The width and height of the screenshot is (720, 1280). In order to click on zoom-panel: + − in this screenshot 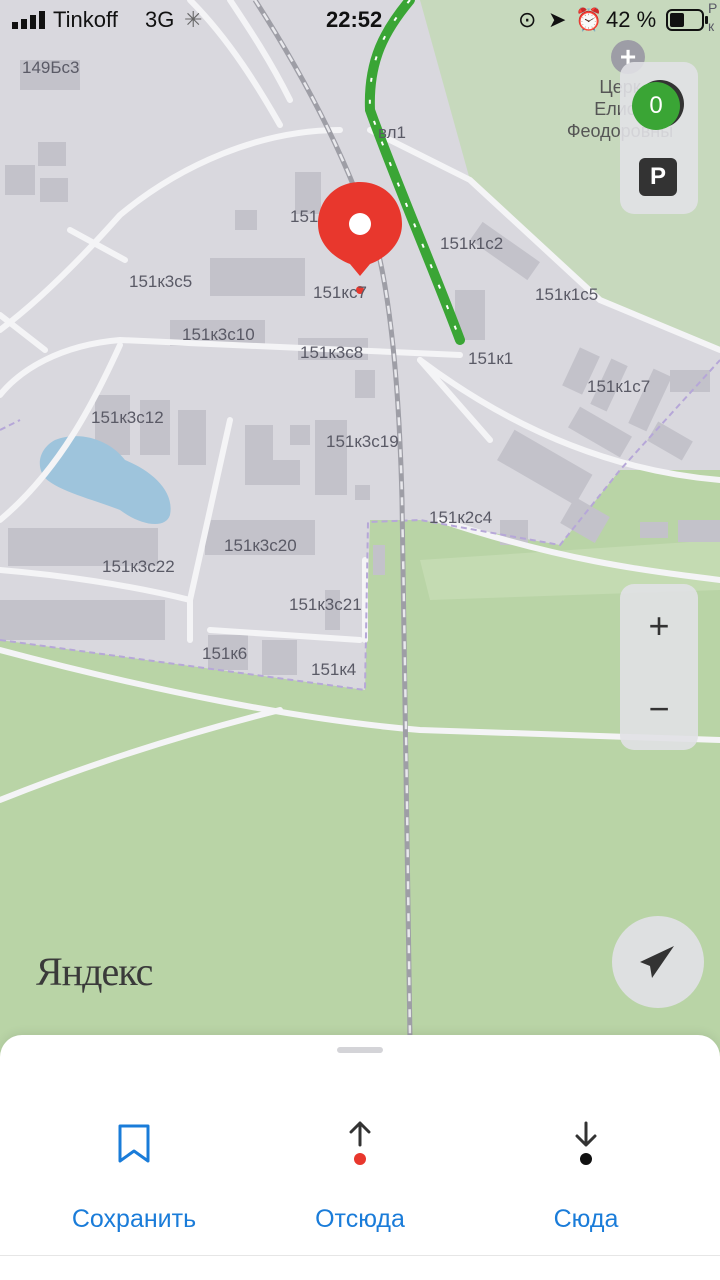, I will do `click(659, 667)`.